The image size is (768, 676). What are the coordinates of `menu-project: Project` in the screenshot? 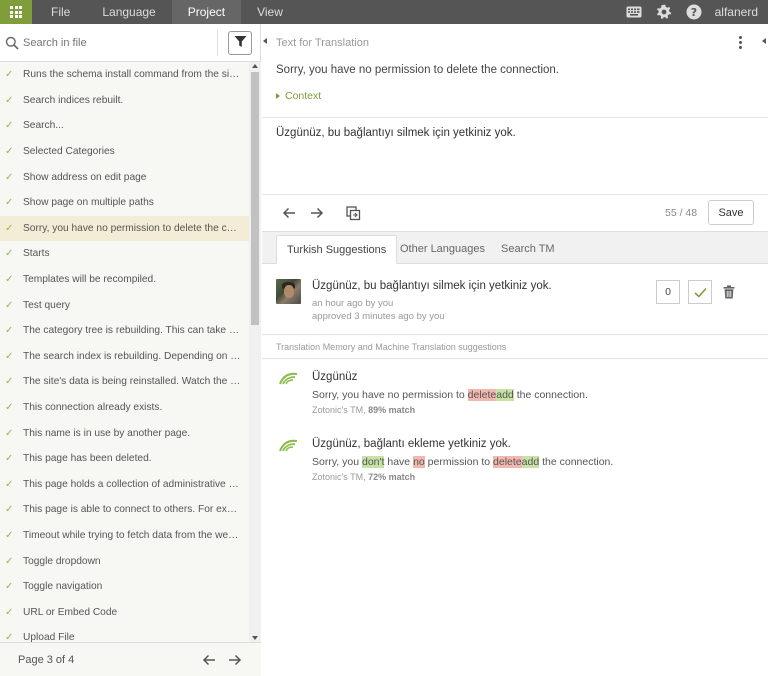 It's located at (206, 12).